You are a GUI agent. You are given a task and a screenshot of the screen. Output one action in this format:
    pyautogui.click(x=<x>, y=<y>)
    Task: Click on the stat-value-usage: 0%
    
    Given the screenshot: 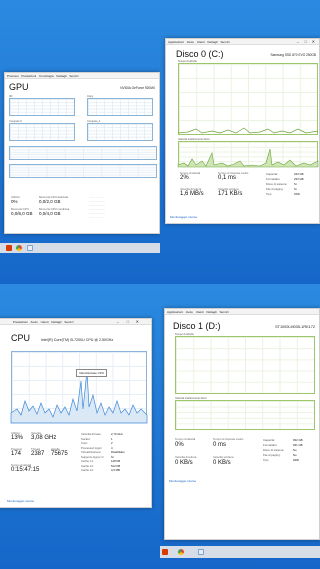 What is the action you would take?
    pyautogui.click(x=14, y=201)
    